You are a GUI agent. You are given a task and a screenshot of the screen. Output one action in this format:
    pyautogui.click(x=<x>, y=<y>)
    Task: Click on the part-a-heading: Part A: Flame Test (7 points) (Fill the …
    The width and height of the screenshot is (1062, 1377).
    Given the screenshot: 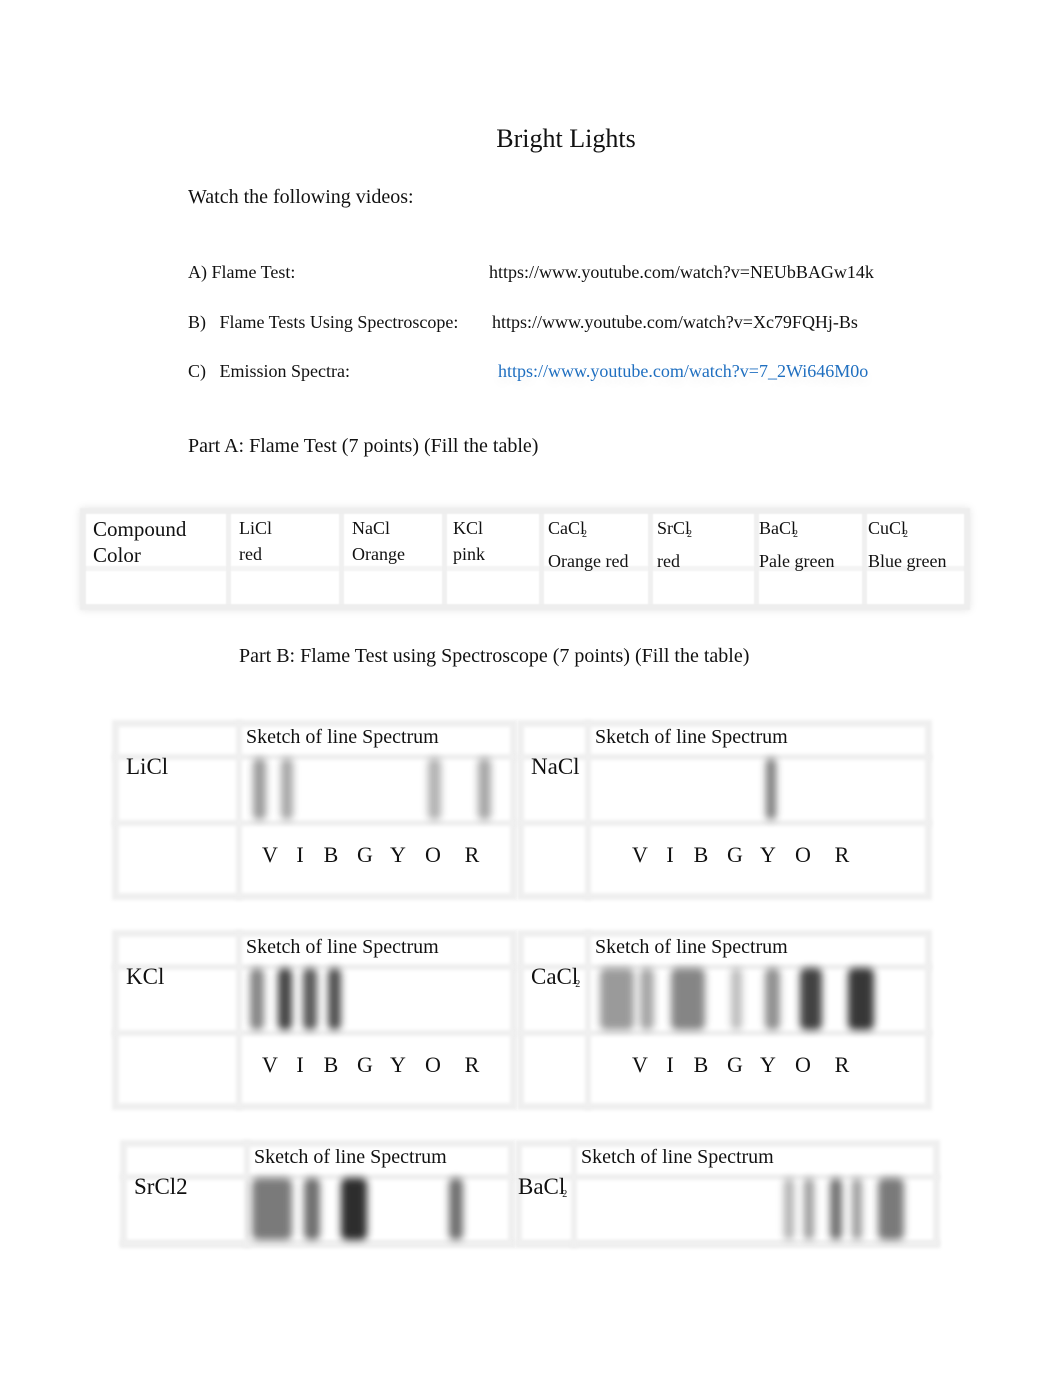 What is the action you would take?
    pyautogui.click(x=363, y=446)
    